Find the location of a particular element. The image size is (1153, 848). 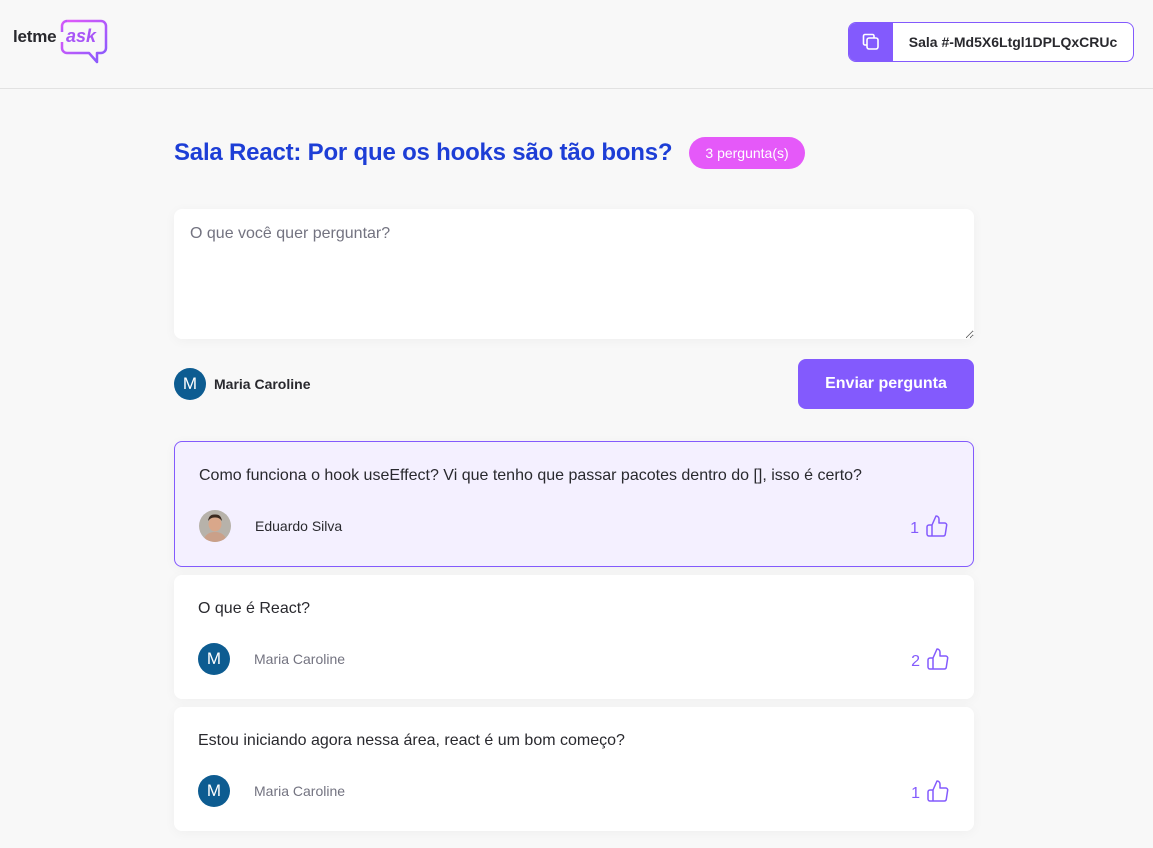

question-footer: M Maria Caroline 1 is located at coordinates (574, 791).